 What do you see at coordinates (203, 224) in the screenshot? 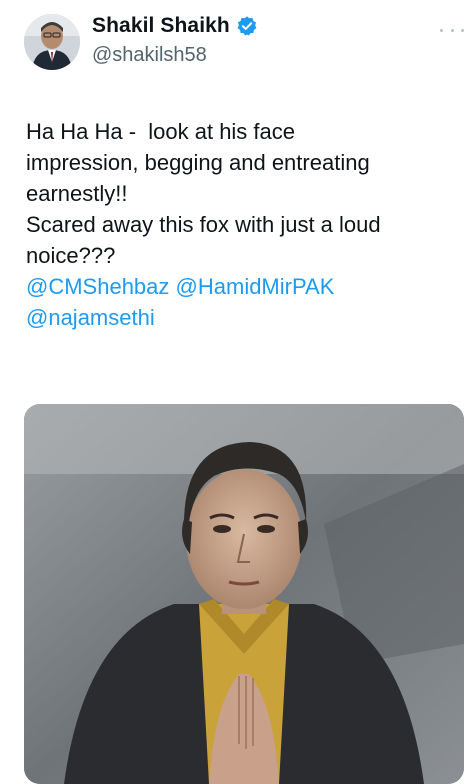
I see `tweet-text-line: Scared away this fox with just a loud` at bounding box center [203, 224].